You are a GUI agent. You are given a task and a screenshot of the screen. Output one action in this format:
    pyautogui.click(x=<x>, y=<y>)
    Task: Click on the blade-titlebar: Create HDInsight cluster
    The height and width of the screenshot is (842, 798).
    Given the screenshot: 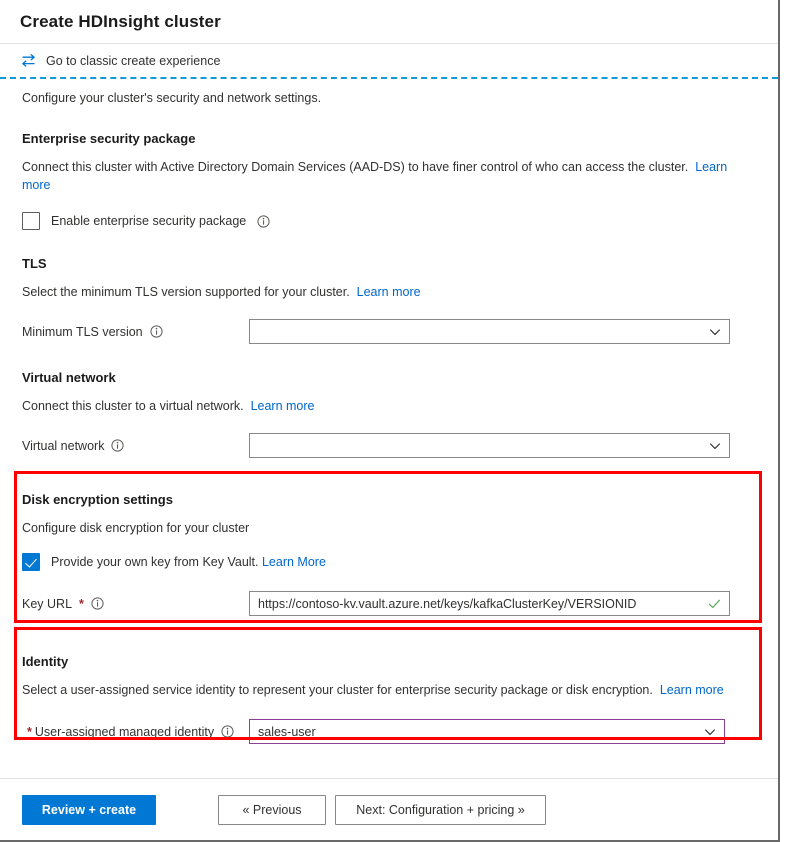 What is the action you would take?
    pyautogui.click(x=389, y=22)
    